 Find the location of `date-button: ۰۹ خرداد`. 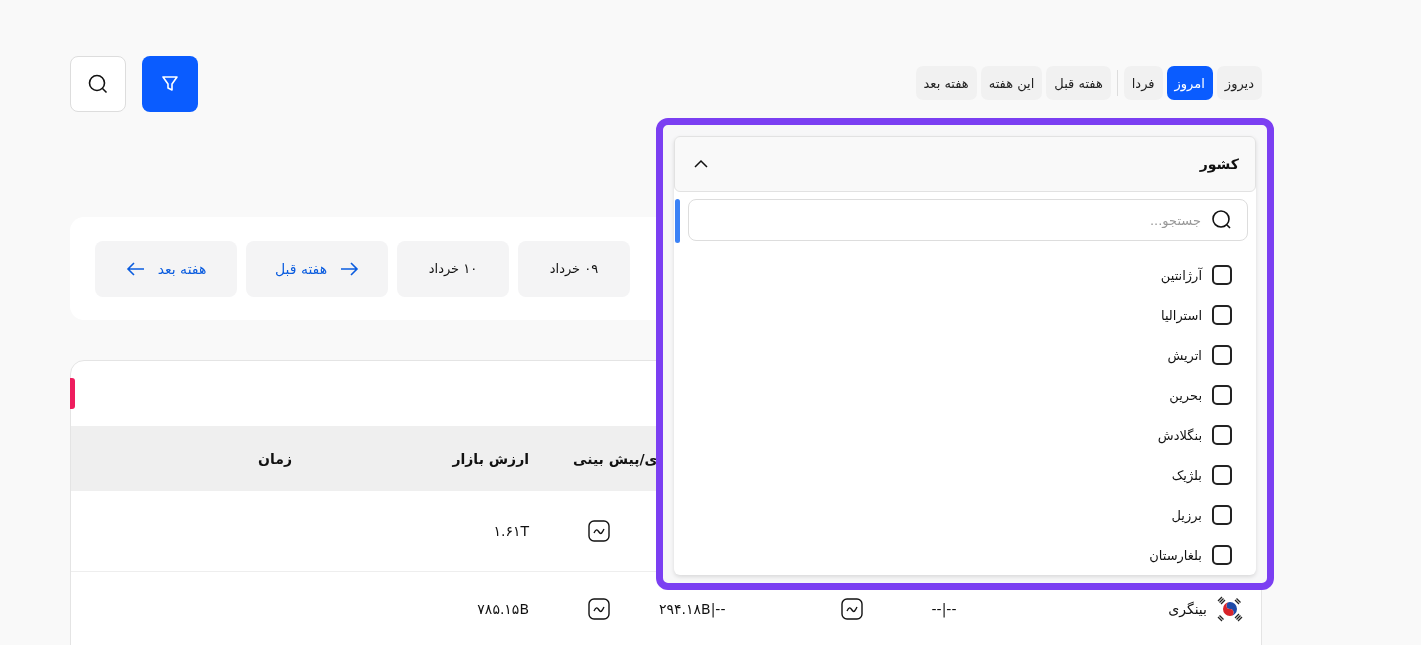

date-button: ۰۹ خرداد is located at coordinates (574, 268).